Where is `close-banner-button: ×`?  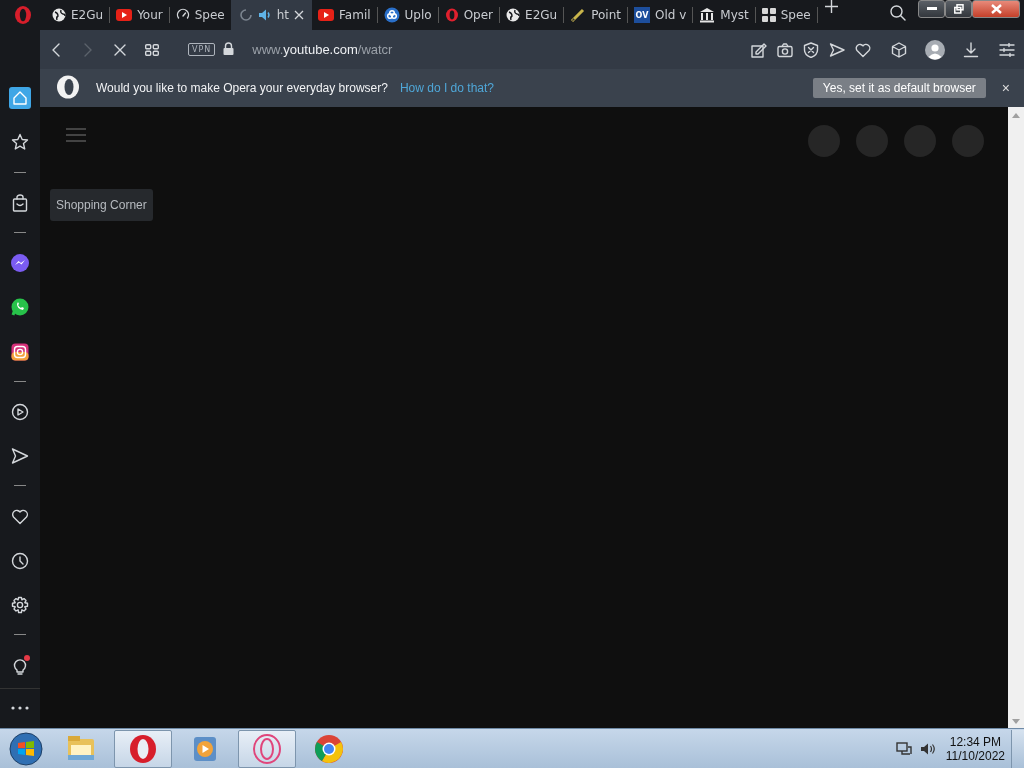 close-banner-button: × is located at coordinates (1005, 88).